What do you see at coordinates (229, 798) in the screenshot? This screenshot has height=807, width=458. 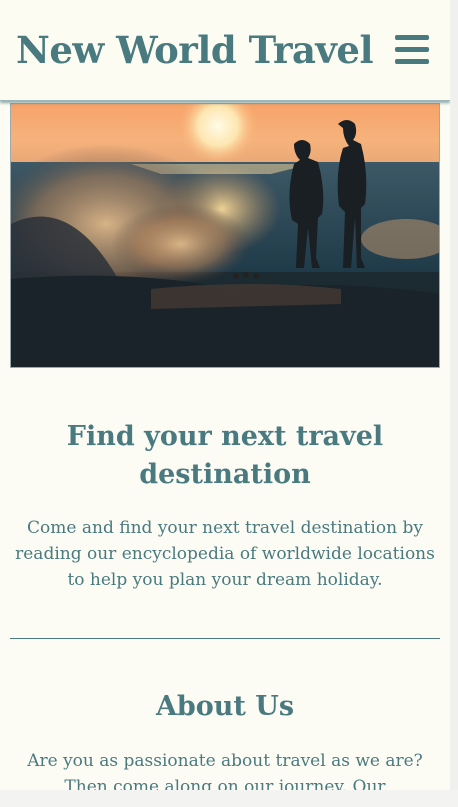 I see `horizontal-scrollbar` at bounding box center [229, 798].